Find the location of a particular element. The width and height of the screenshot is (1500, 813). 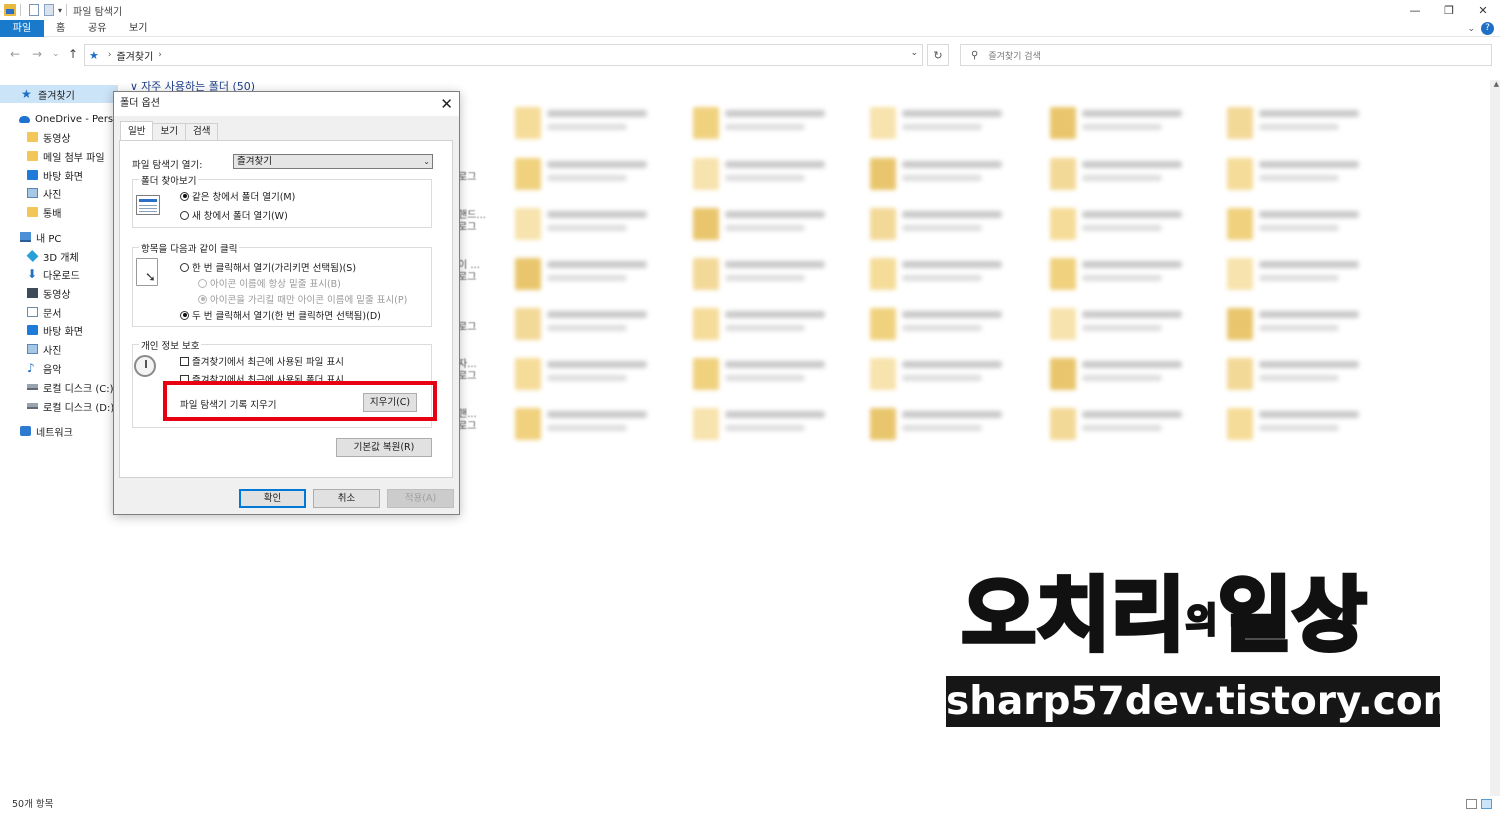

breadcrumb-favorites: 즐겨찾기 is located at coordinates (134, 55).